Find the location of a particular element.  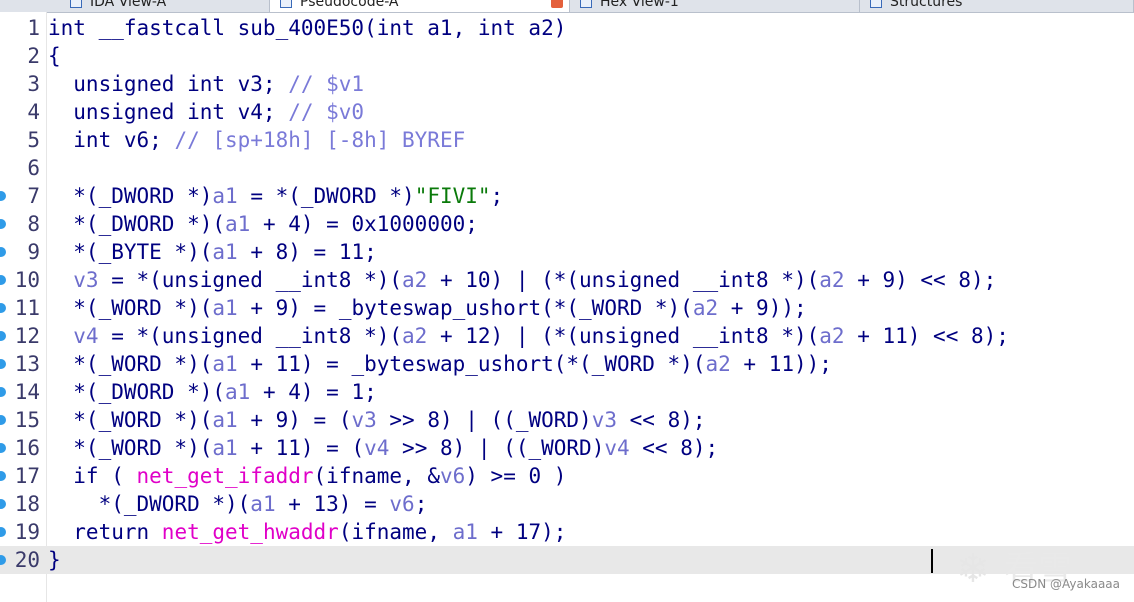

line-number: 8 is located at coordinates (33, 224).